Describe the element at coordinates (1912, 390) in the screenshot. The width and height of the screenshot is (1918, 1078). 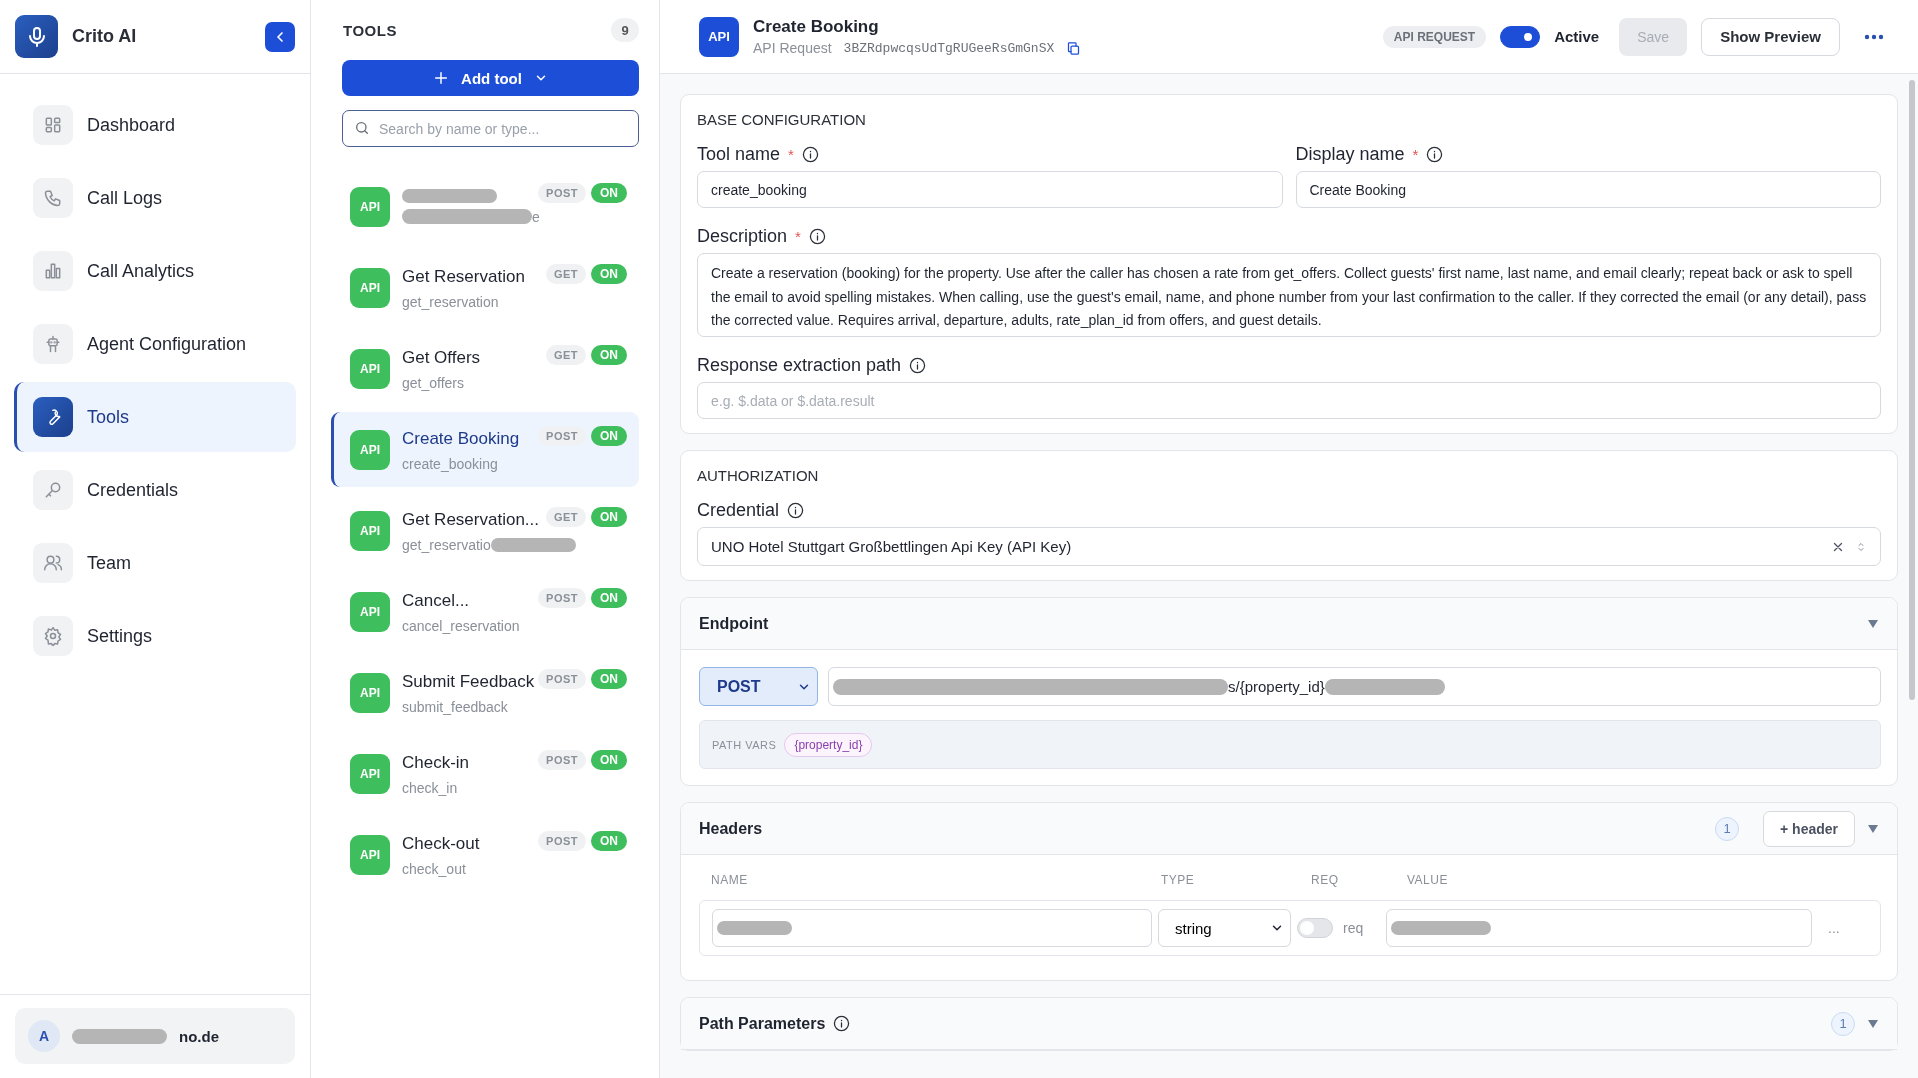
I see `scrollbar` at that location.